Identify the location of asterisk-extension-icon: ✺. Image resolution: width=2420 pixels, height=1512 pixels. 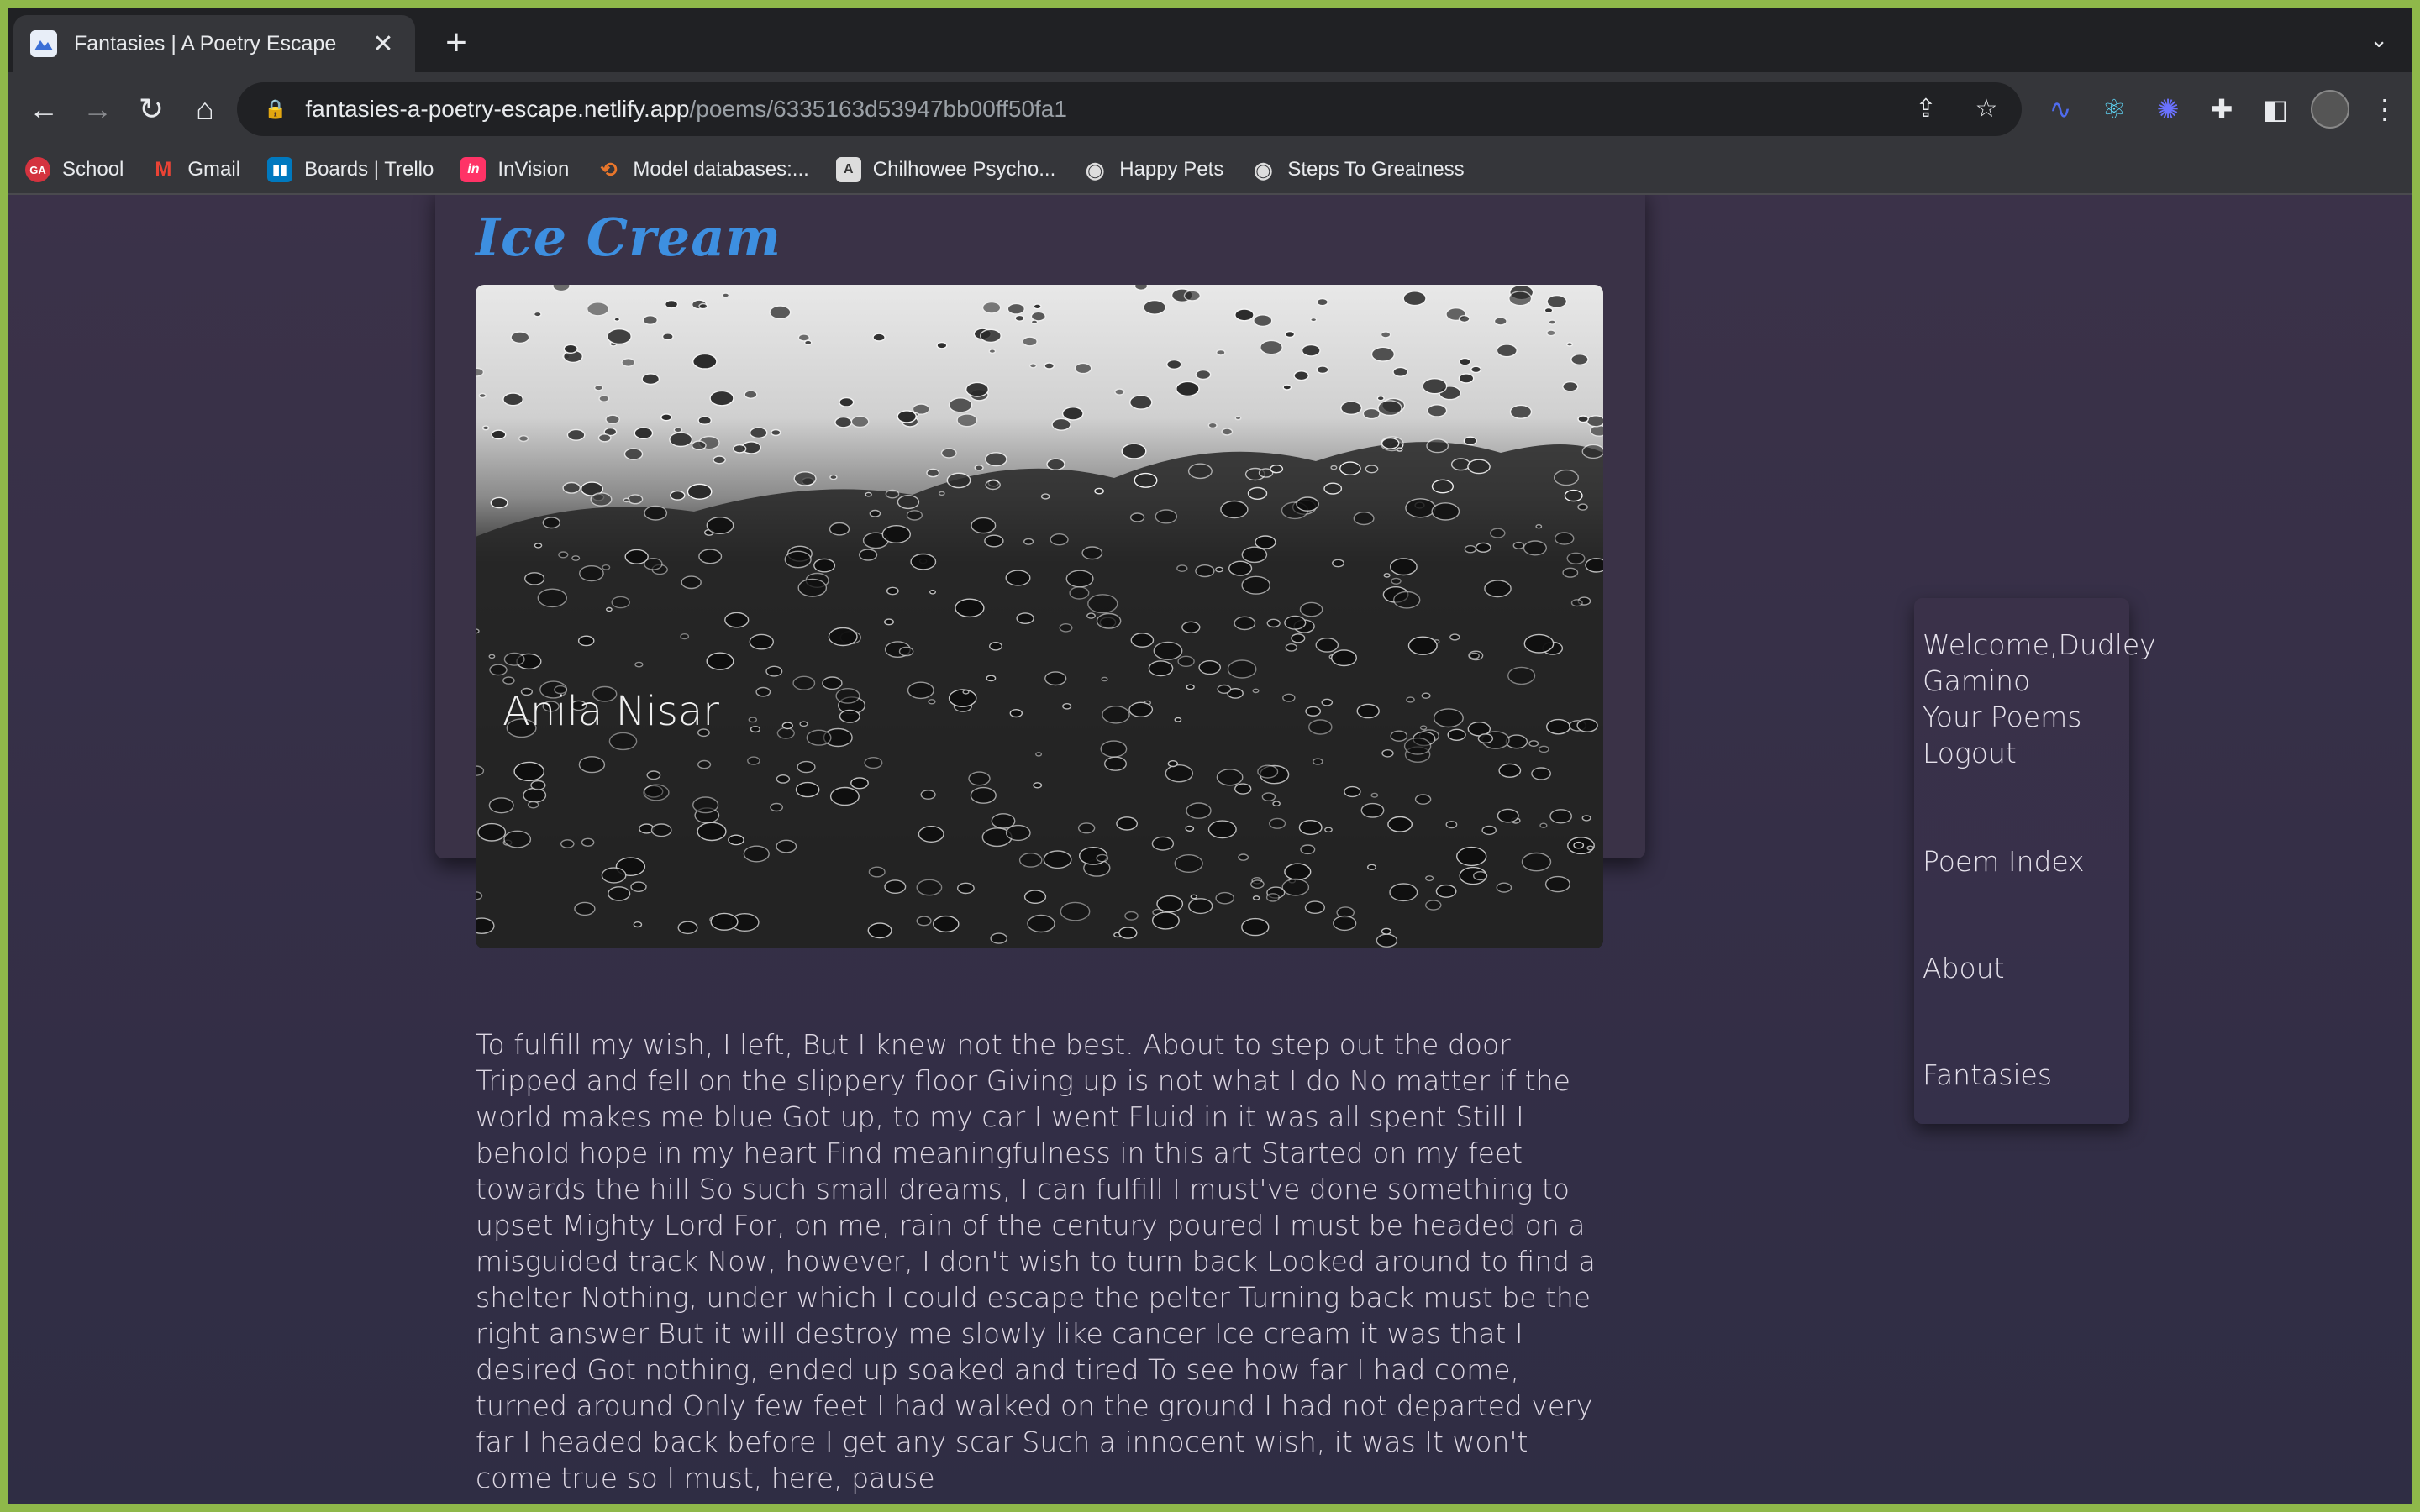
(2167, 109).